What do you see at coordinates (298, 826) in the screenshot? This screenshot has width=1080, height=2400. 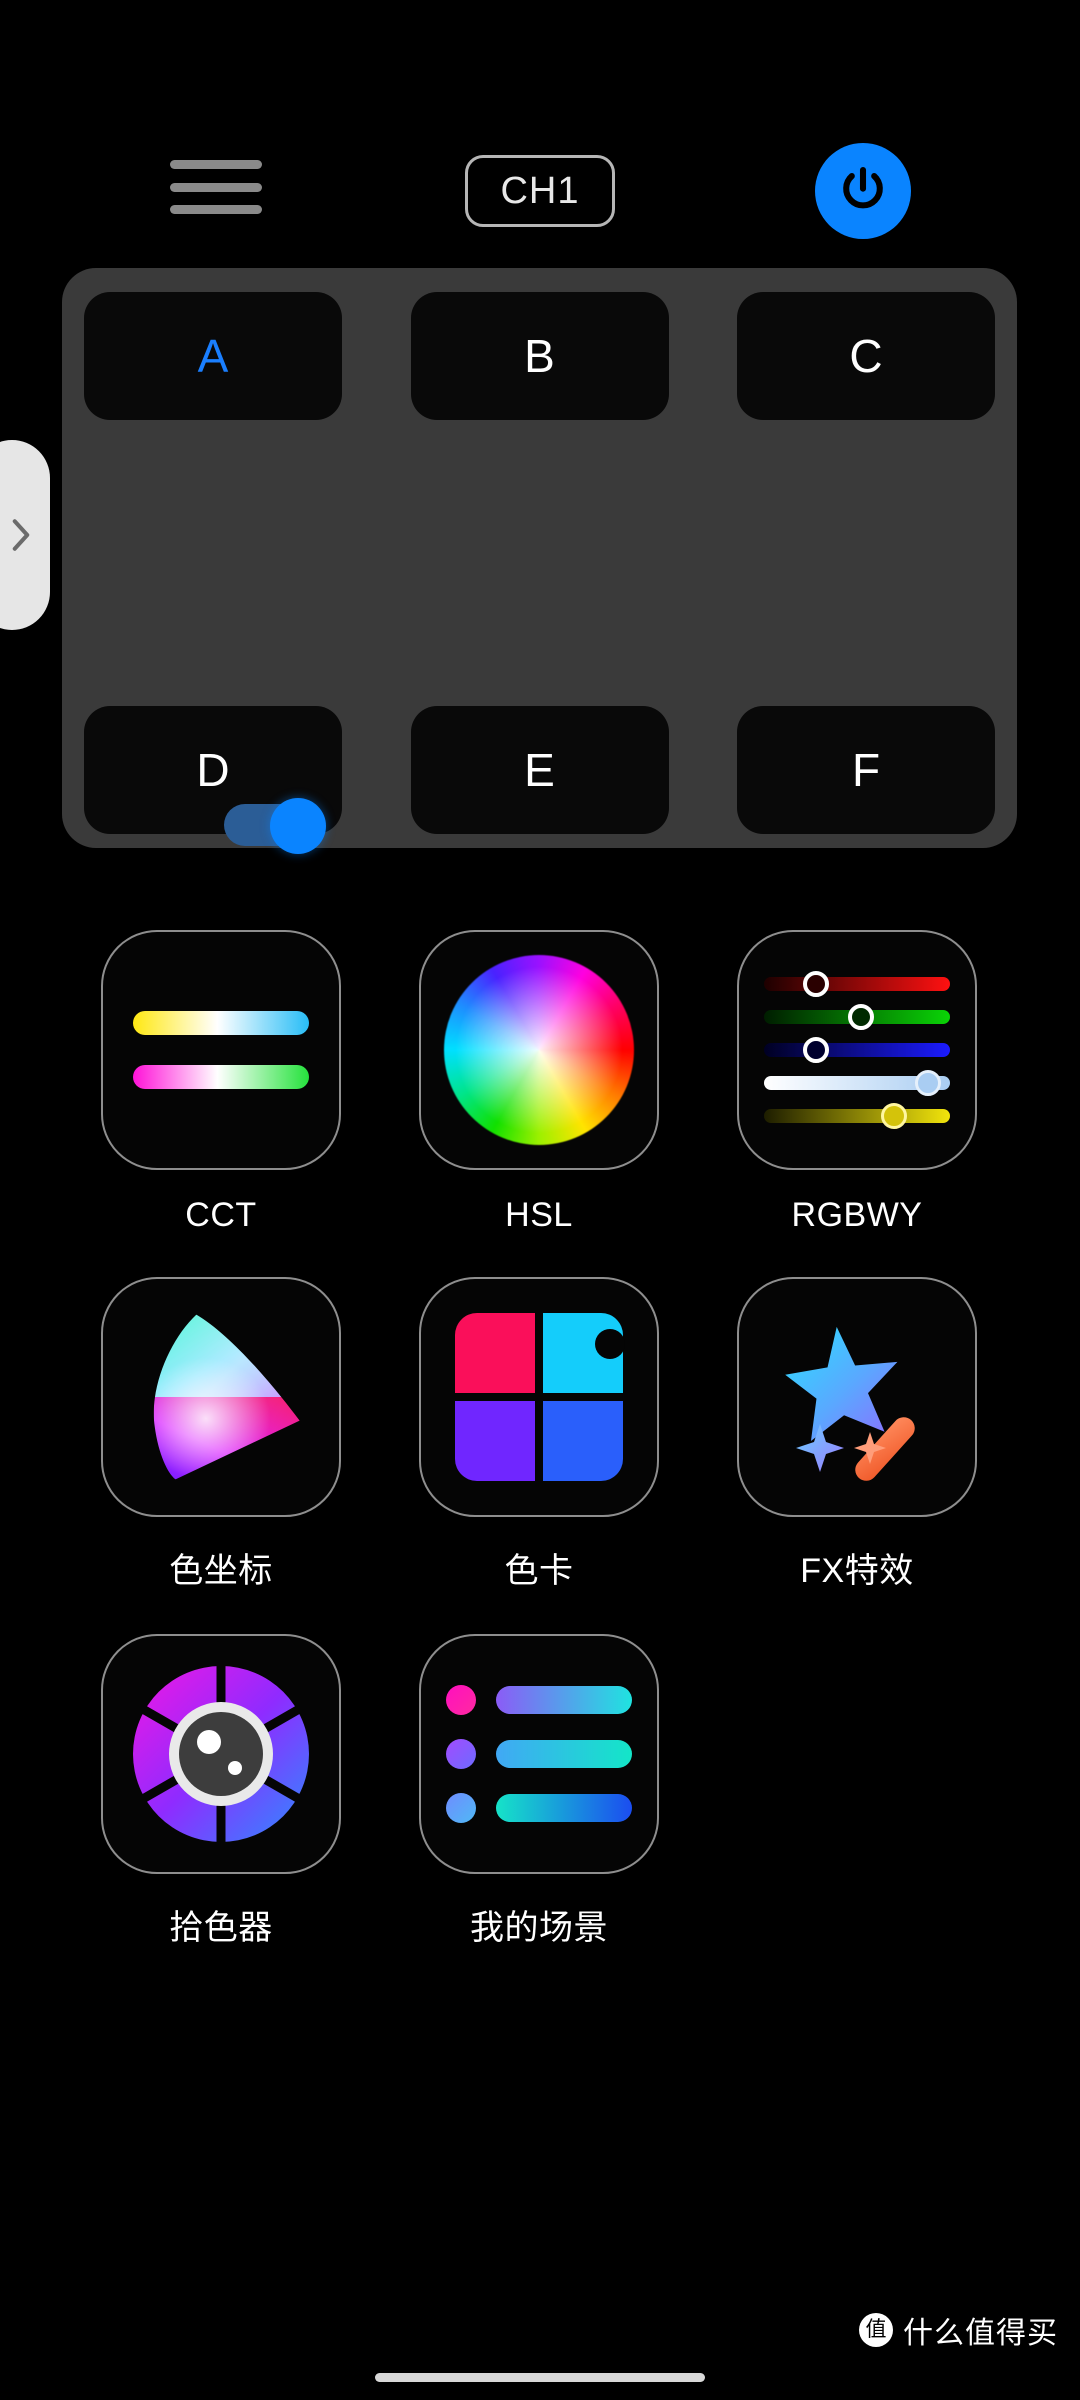 I see `toggle-knob` at bounding box center [298, 826].